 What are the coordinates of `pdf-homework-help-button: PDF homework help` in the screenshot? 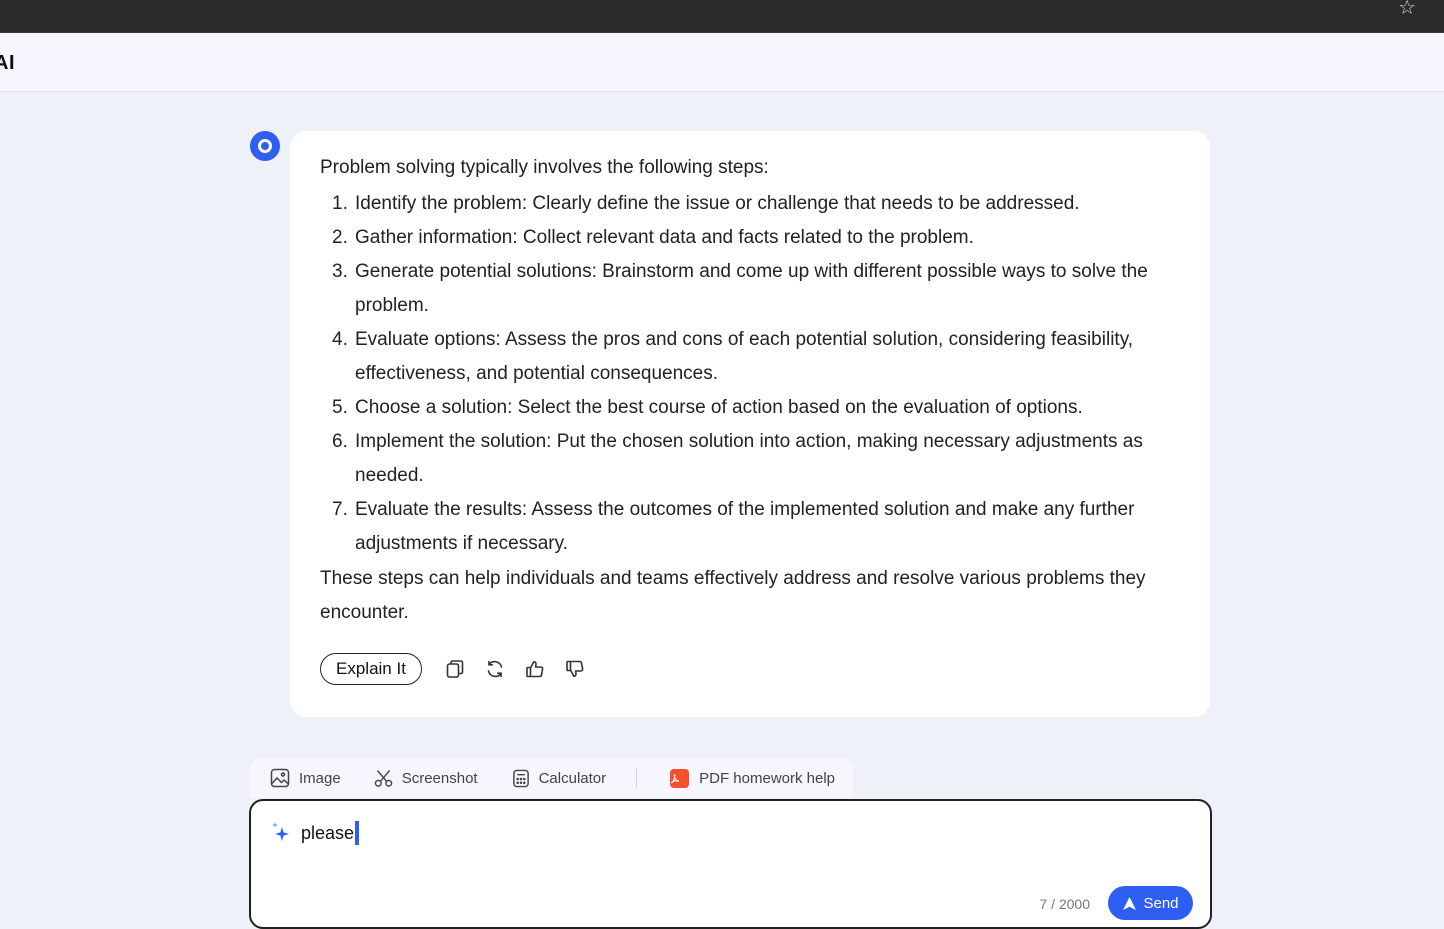 It's located at (752, 778).